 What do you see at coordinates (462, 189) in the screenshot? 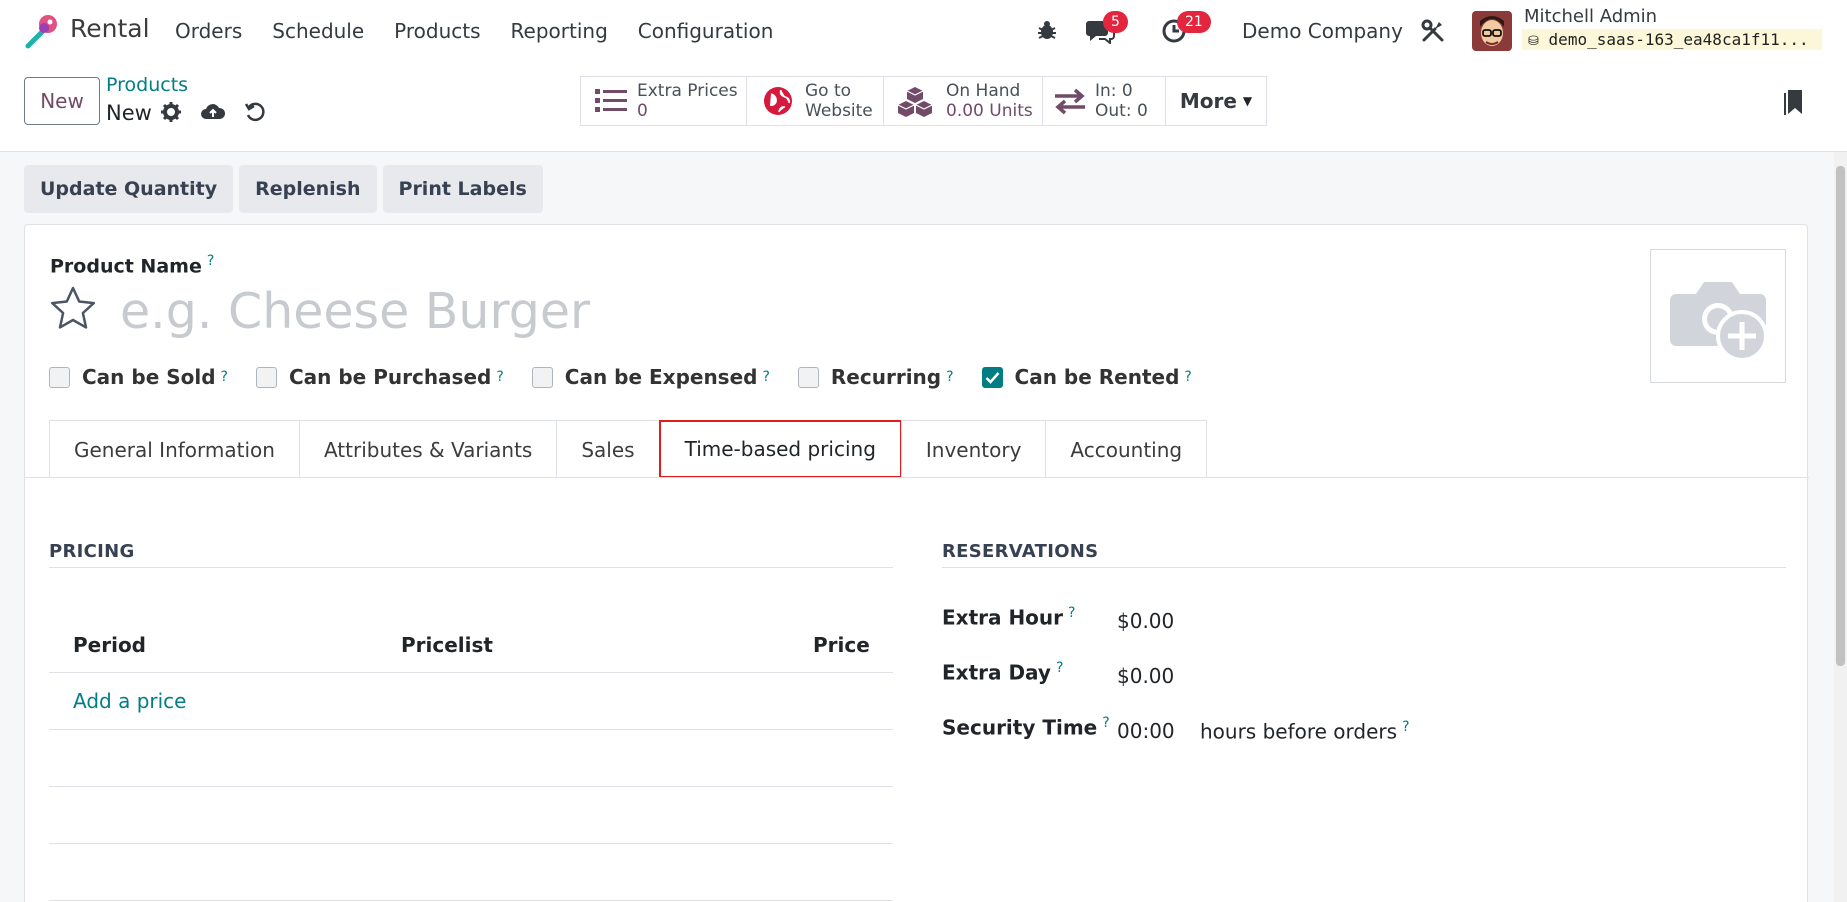
I see `print-labels-button: Print Labels` at bounding box center [462, 189].